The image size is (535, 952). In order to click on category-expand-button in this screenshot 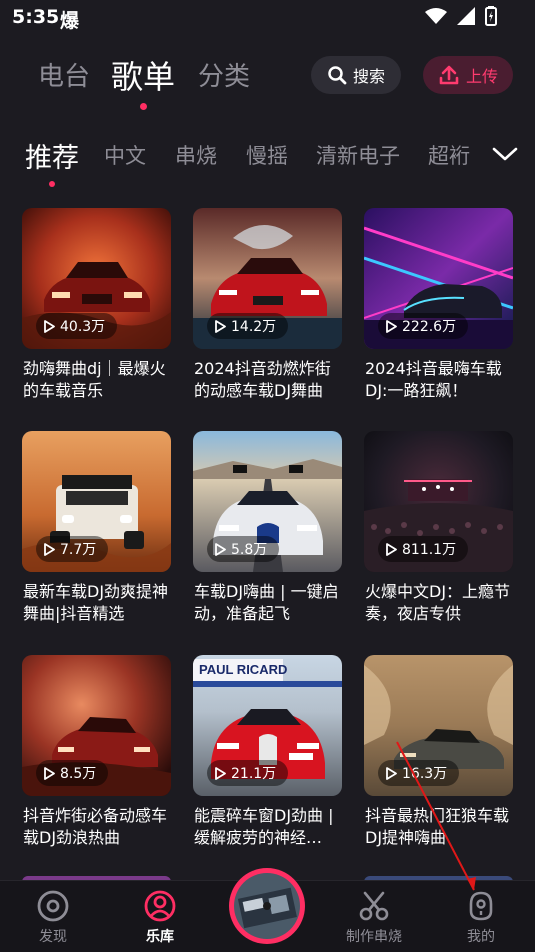, I will do `click(504, 154)`.